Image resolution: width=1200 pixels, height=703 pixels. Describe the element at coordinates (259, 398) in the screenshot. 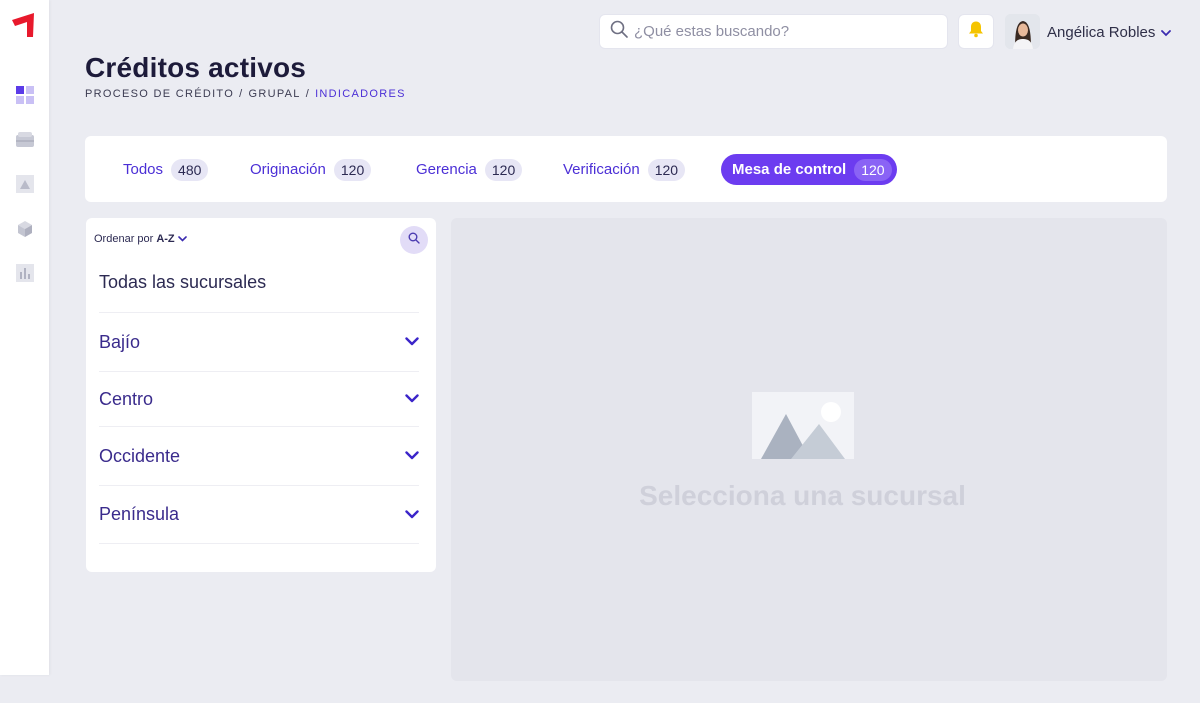

I see `branch-row-centro: Centro` at that location.